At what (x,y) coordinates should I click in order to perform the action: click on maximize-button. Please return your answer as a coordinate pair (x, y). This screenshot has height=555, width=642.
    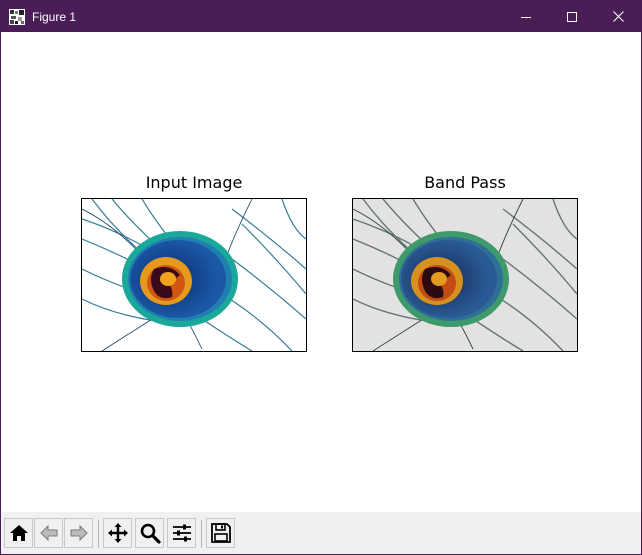
    Looking at the image, I should click on (572, 16).